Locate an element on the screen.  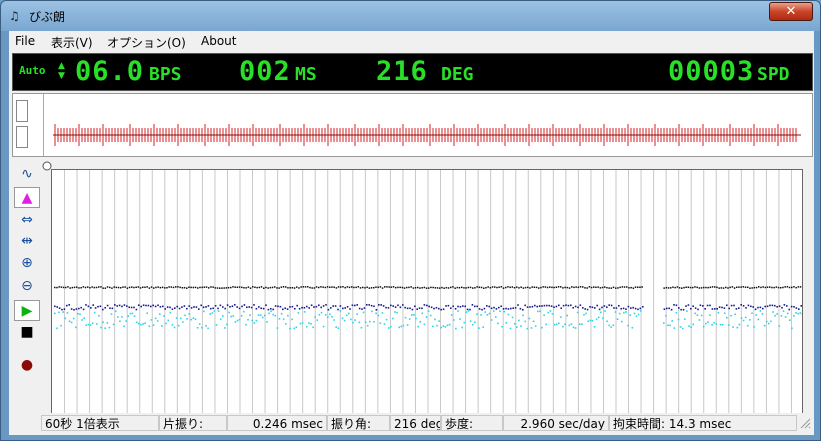
menu-options: オプション(O) is located at coordinates (146, 42).